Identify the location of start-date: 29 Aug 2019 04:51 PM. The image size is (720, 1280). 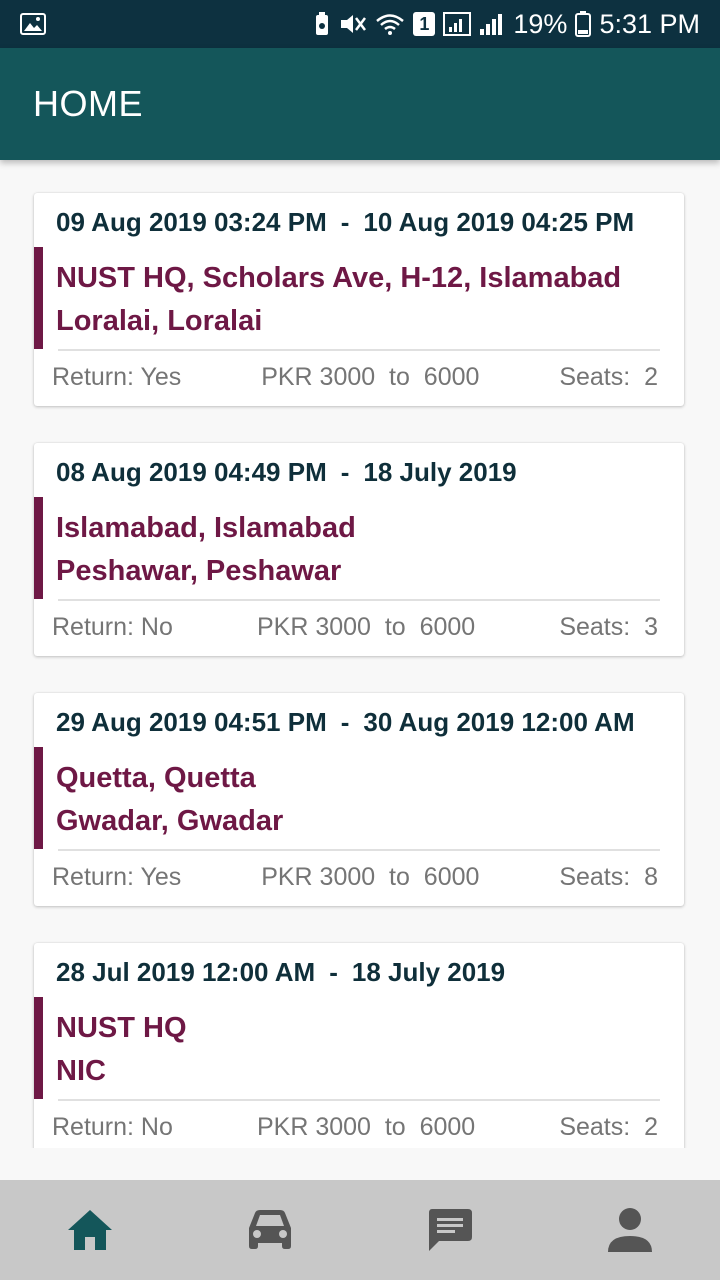
(191, 722).